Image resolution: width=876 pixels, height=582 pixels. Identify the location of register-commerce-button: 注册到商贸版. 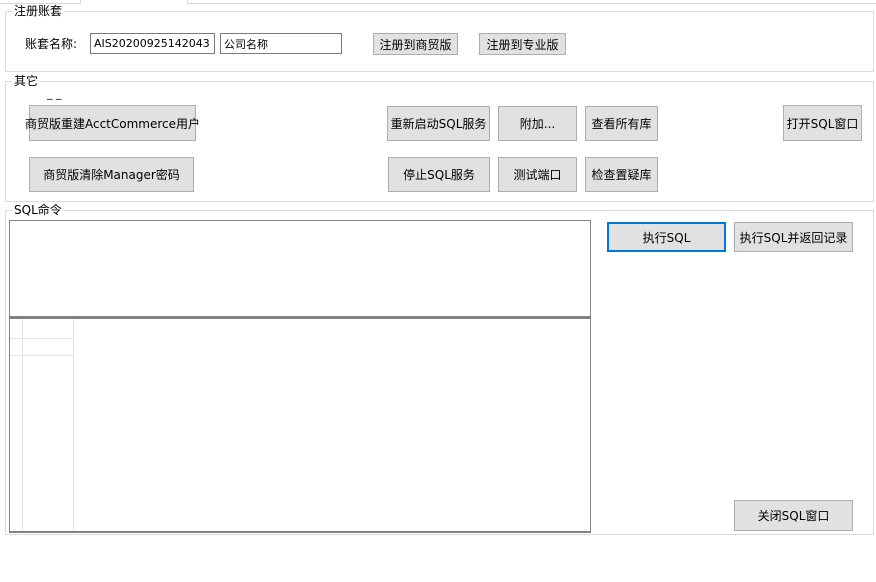
(415, 44).